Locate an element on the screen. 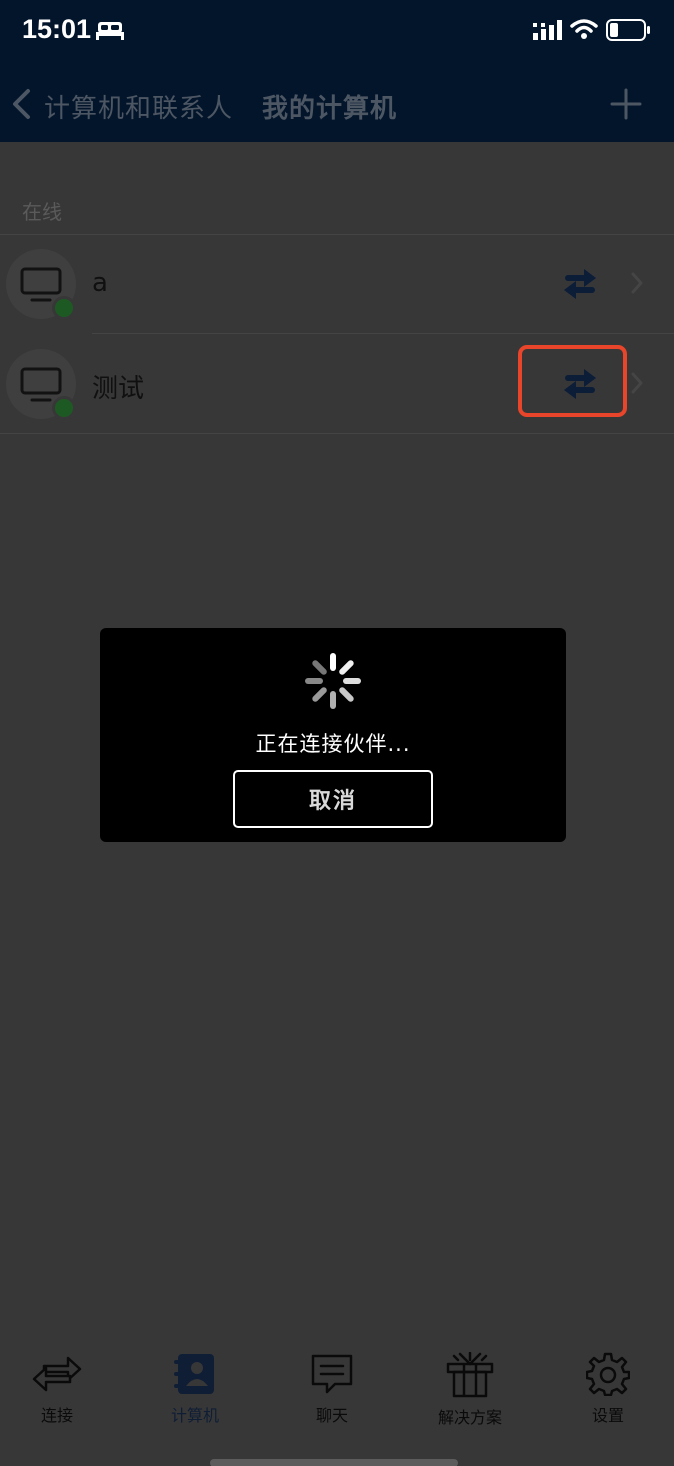  tab-bar: 连接 计算机 聊天 解决方案 设置 is located at coordinates (337, 1402).